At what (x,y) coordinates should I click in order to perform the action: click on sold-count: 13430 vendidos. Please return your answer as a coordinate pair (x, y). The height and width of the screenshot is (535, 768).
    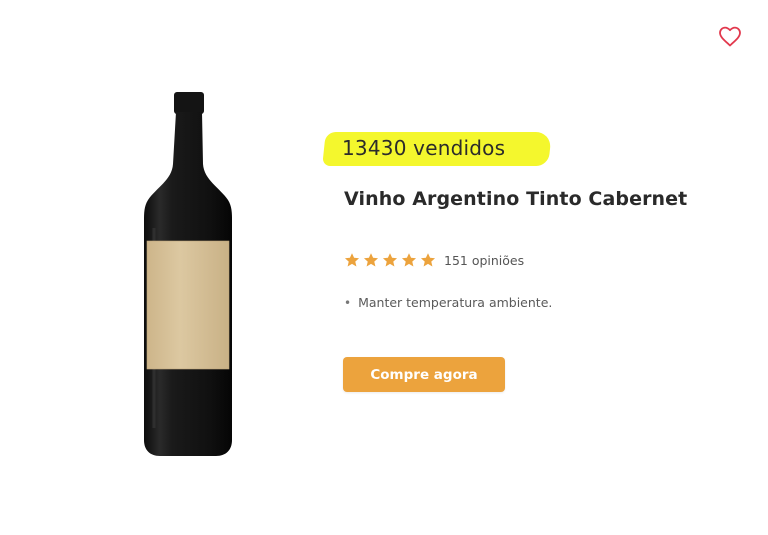
    Looking at the image, I should click on (437, 148).